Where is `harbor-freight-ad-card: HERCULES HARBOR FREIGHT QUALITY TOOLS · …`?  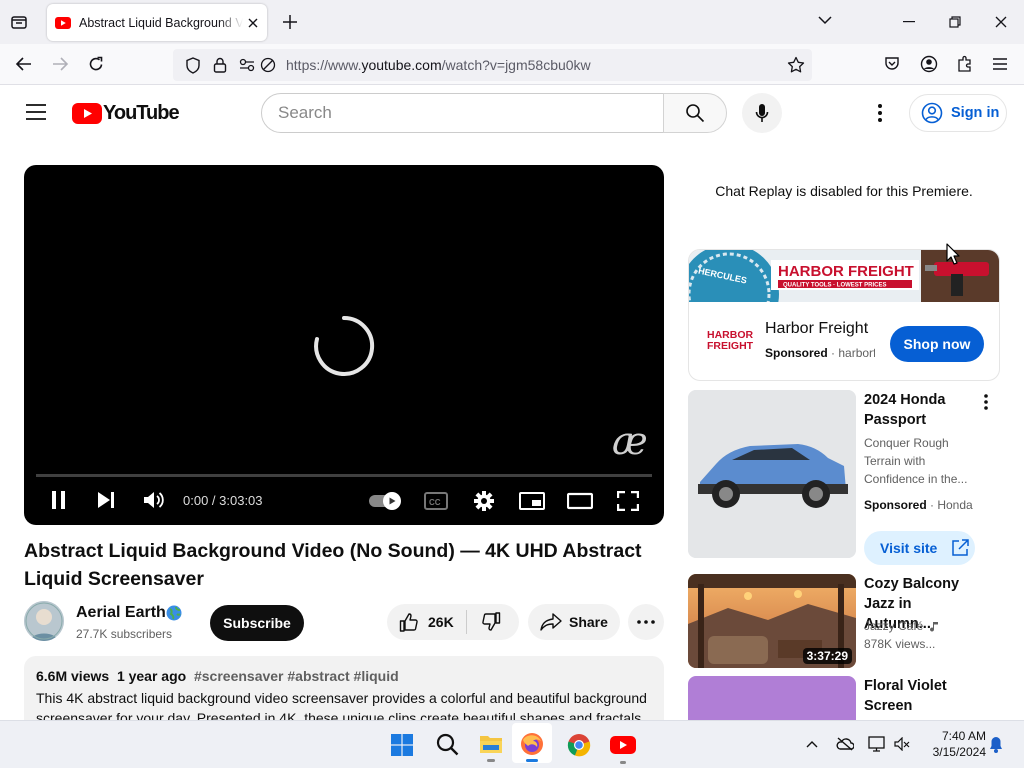 harbor-freight-ad-card: HERCULES HARBOR FREIGHT QUALITY TOOLS · … is located at coordinates (844, 315).